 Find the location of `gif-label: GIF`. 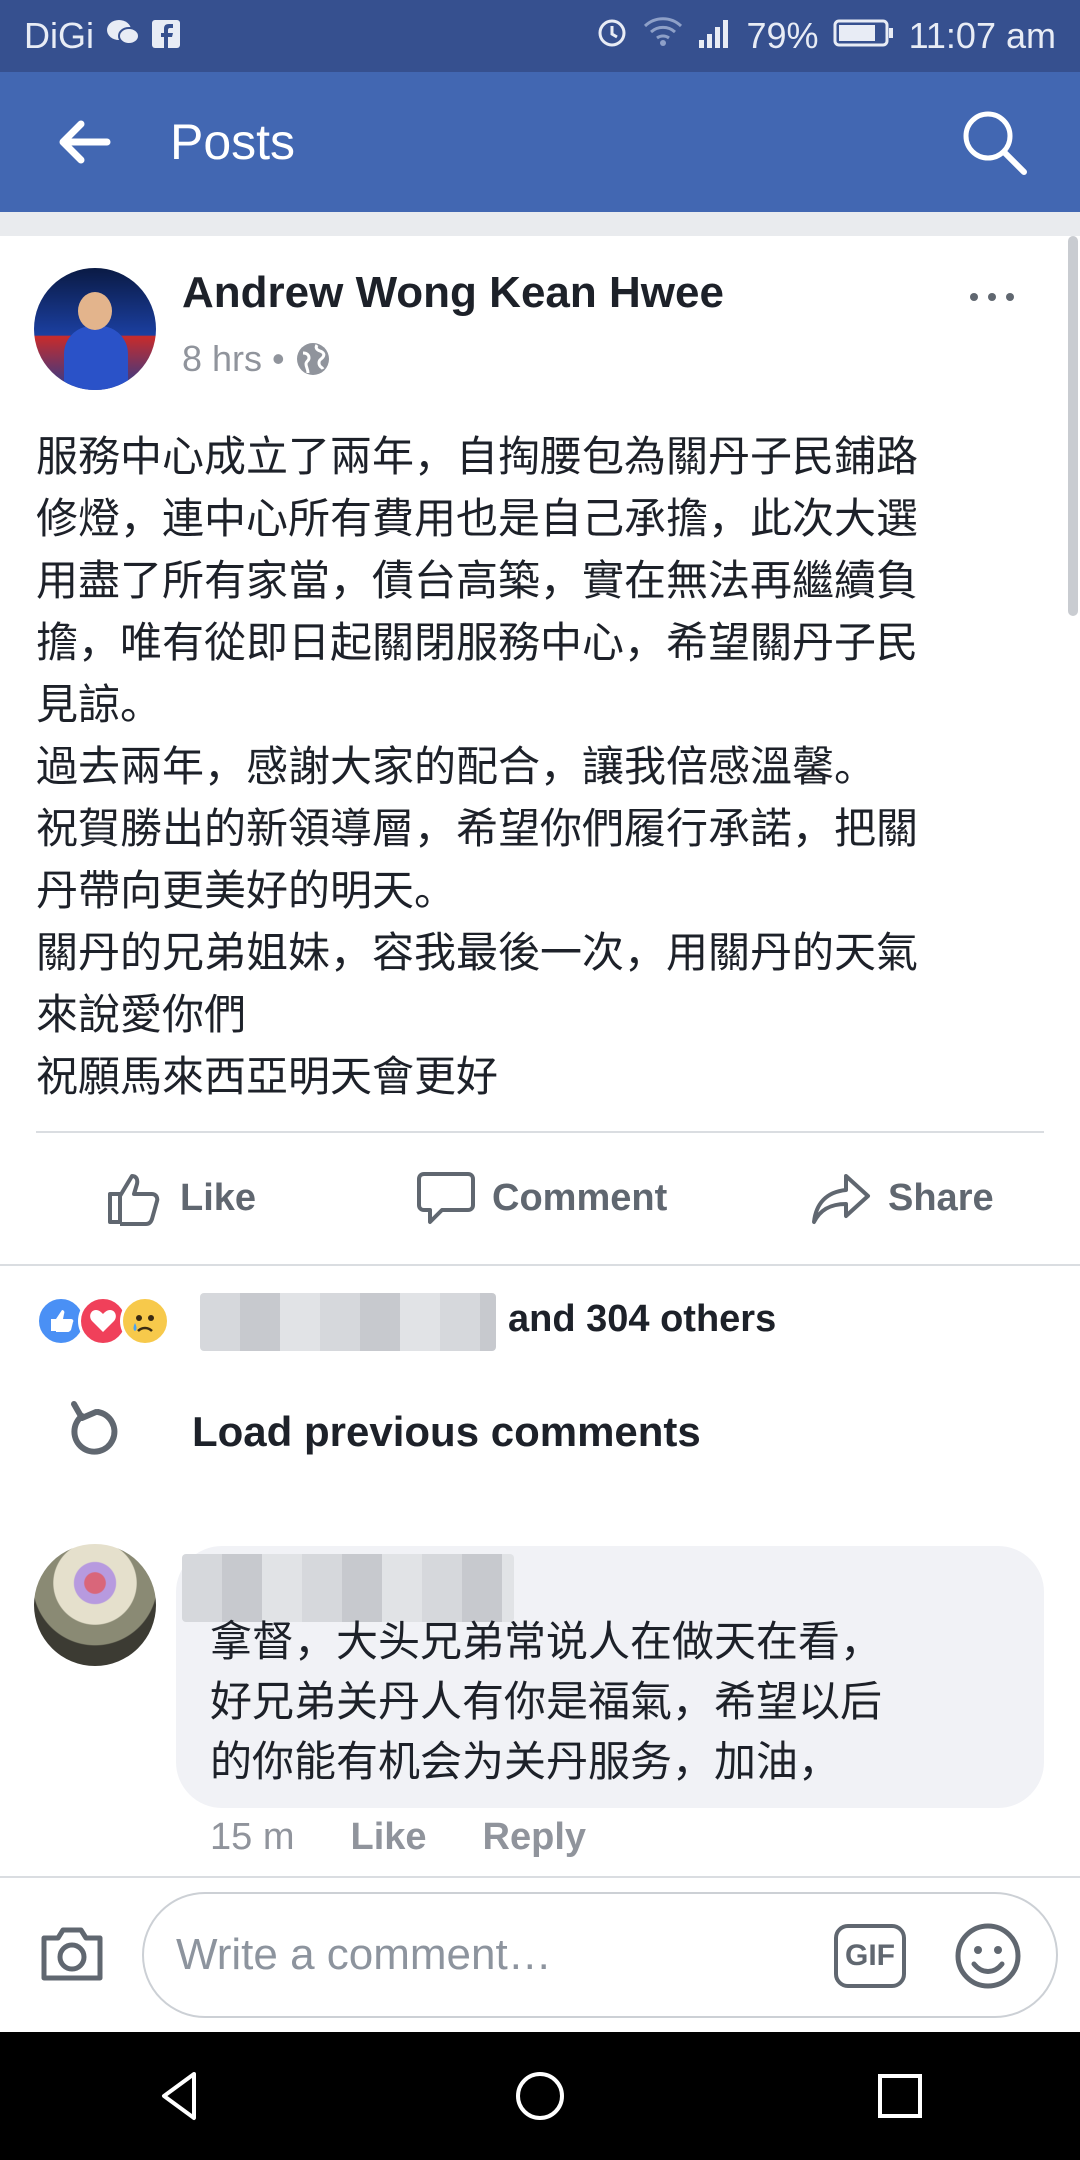

gif-label: GIF is located at coordinates (870, 1955).